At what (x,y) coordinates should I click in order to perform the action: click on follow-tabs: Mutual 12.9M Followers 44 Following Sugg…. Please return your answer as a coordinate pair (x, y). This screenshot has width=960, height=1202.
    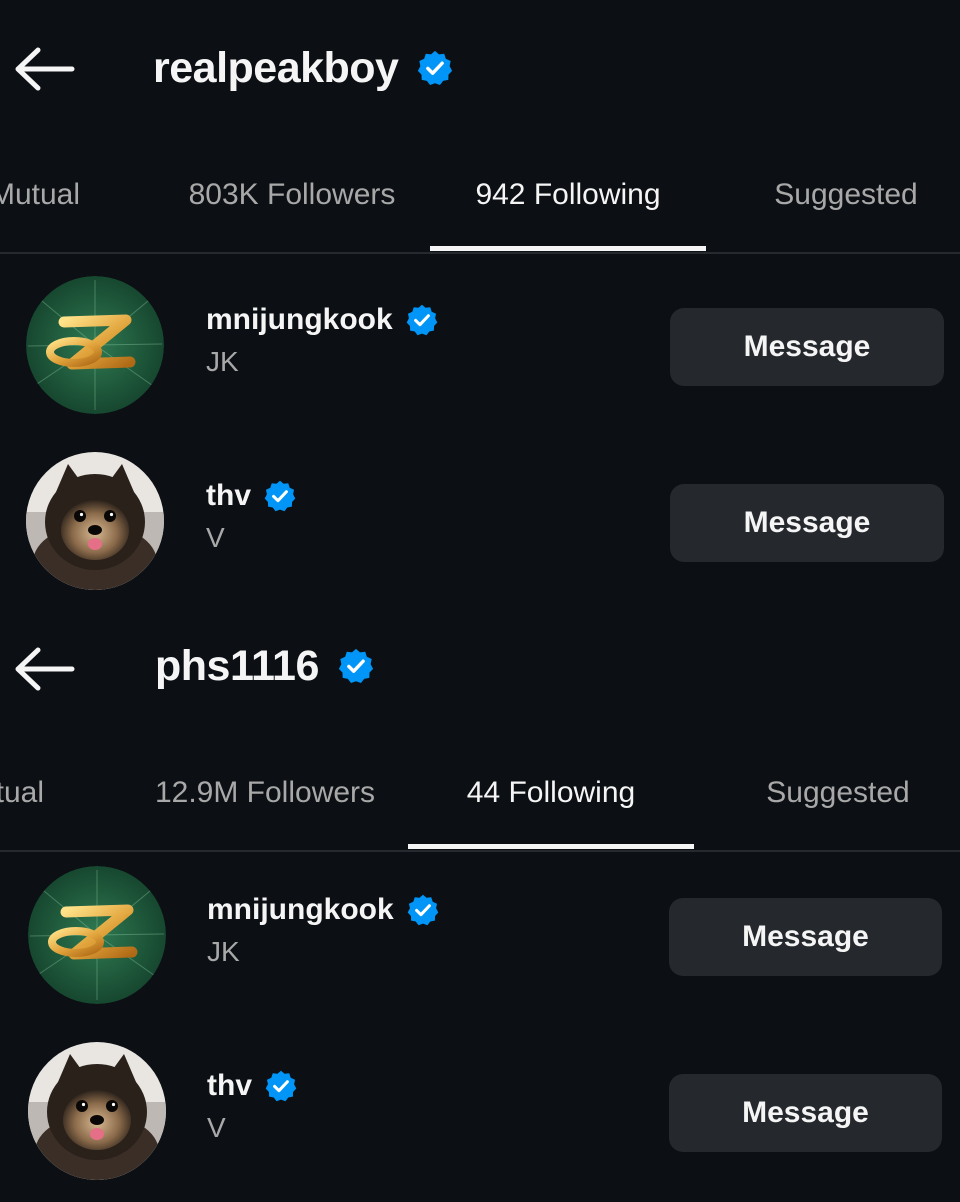
    Looking at the image, I should click on (480, 800).